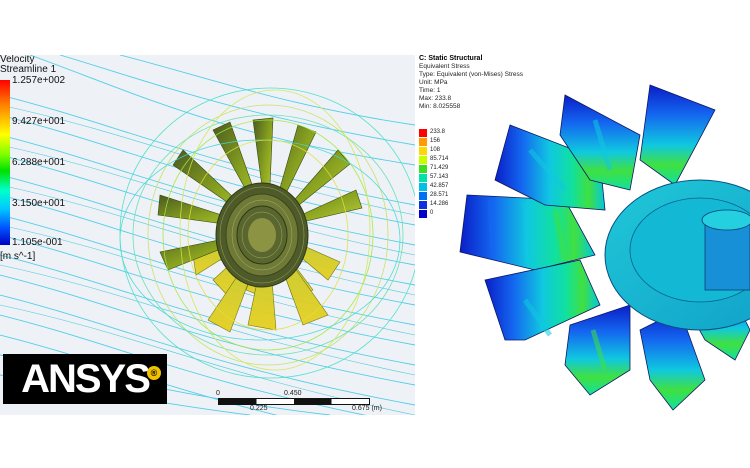 The image size is (750, 468). I want to click on stress-legend-entry: 57.143, so click(433, 177).